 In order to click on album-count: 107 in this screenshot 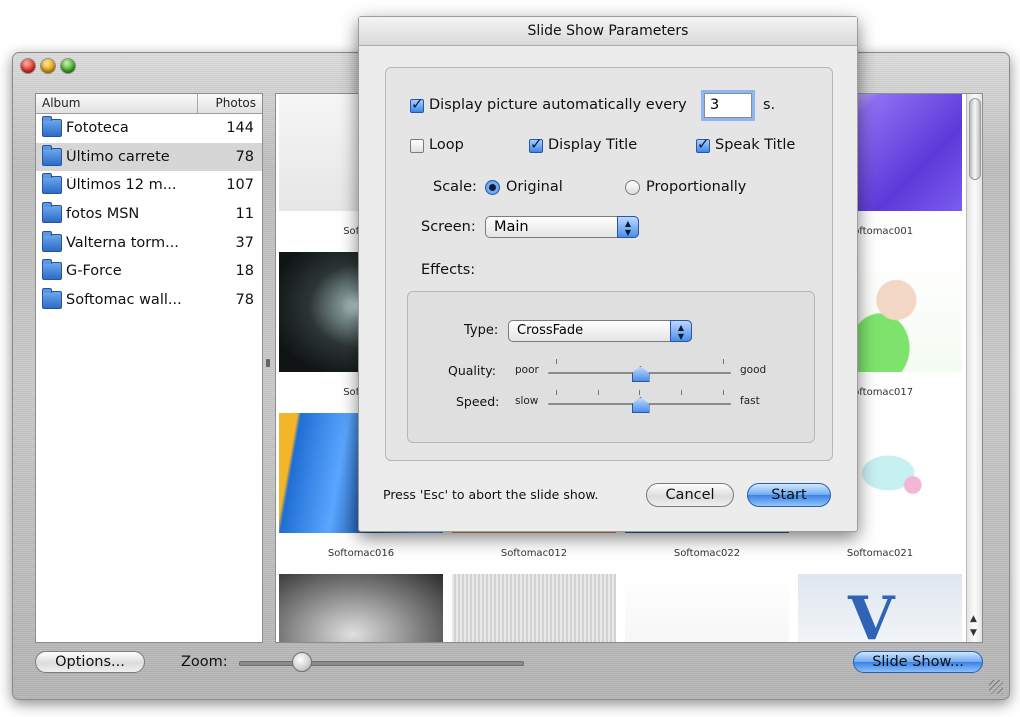, I will do `click(240, 185)`.